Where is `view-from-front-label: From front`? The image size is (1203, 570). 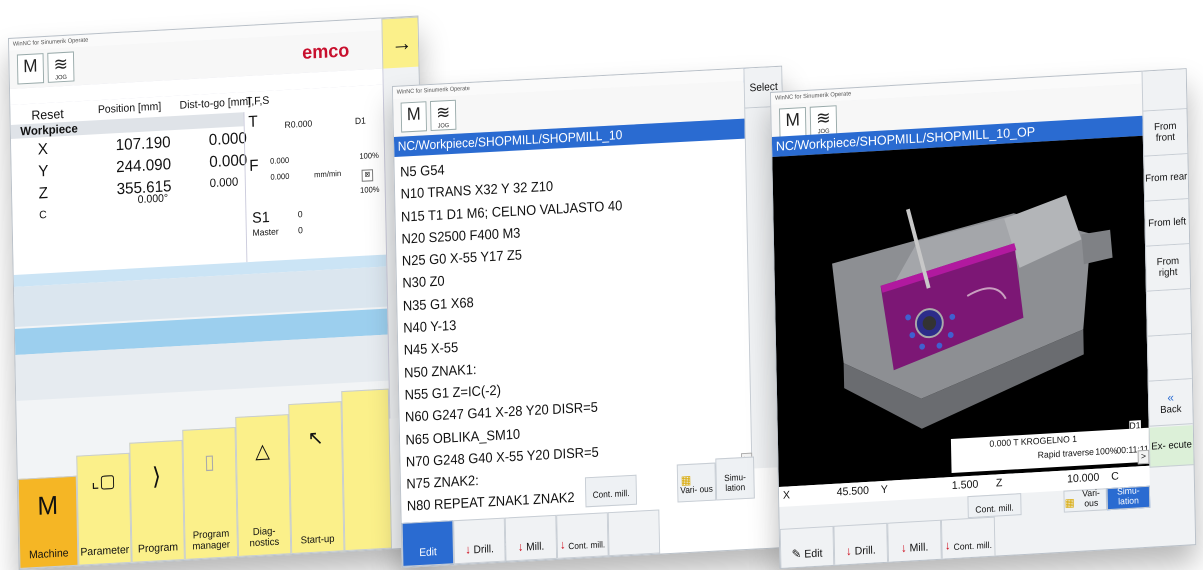 view-from-front-label: From front is located at coordinates (1165, 132).